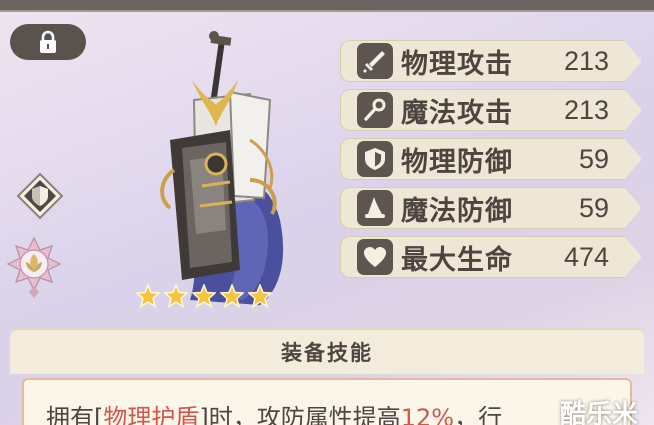 The image size is (654, 425). What do you see at coordinates (375, 208) in the screenshot?
I see `wizard-hat-icon` at bounding box center [375, 208].